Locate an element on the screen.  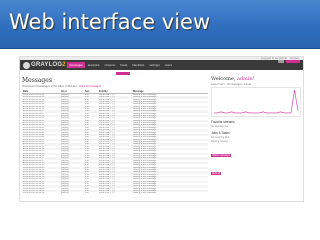
filter-badge is located at coordinates (123, 73).